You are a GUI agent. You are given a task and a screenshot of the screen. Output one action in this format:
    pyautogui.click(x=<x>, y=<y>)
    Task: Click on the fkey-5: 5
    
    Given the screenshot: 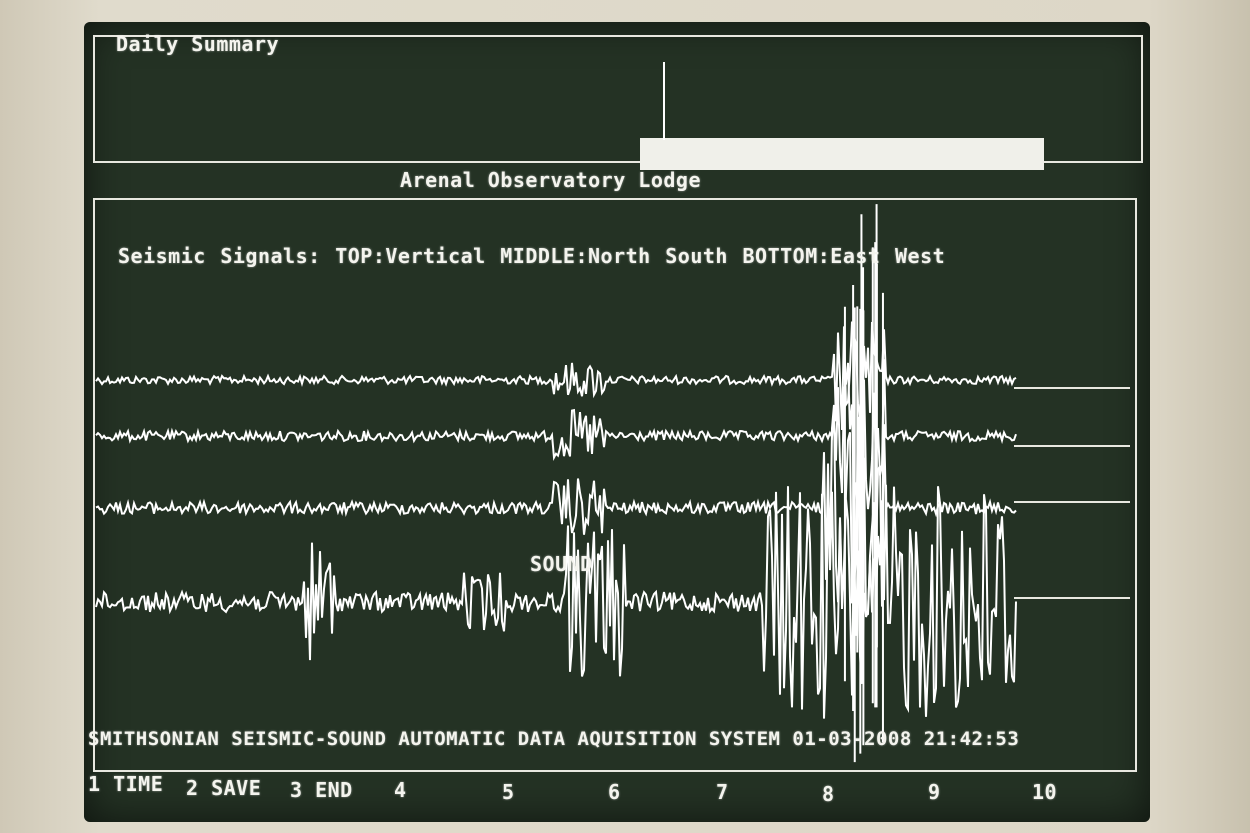 What is the action you would take?
    pyautogui.click(x=508, y=792)
    